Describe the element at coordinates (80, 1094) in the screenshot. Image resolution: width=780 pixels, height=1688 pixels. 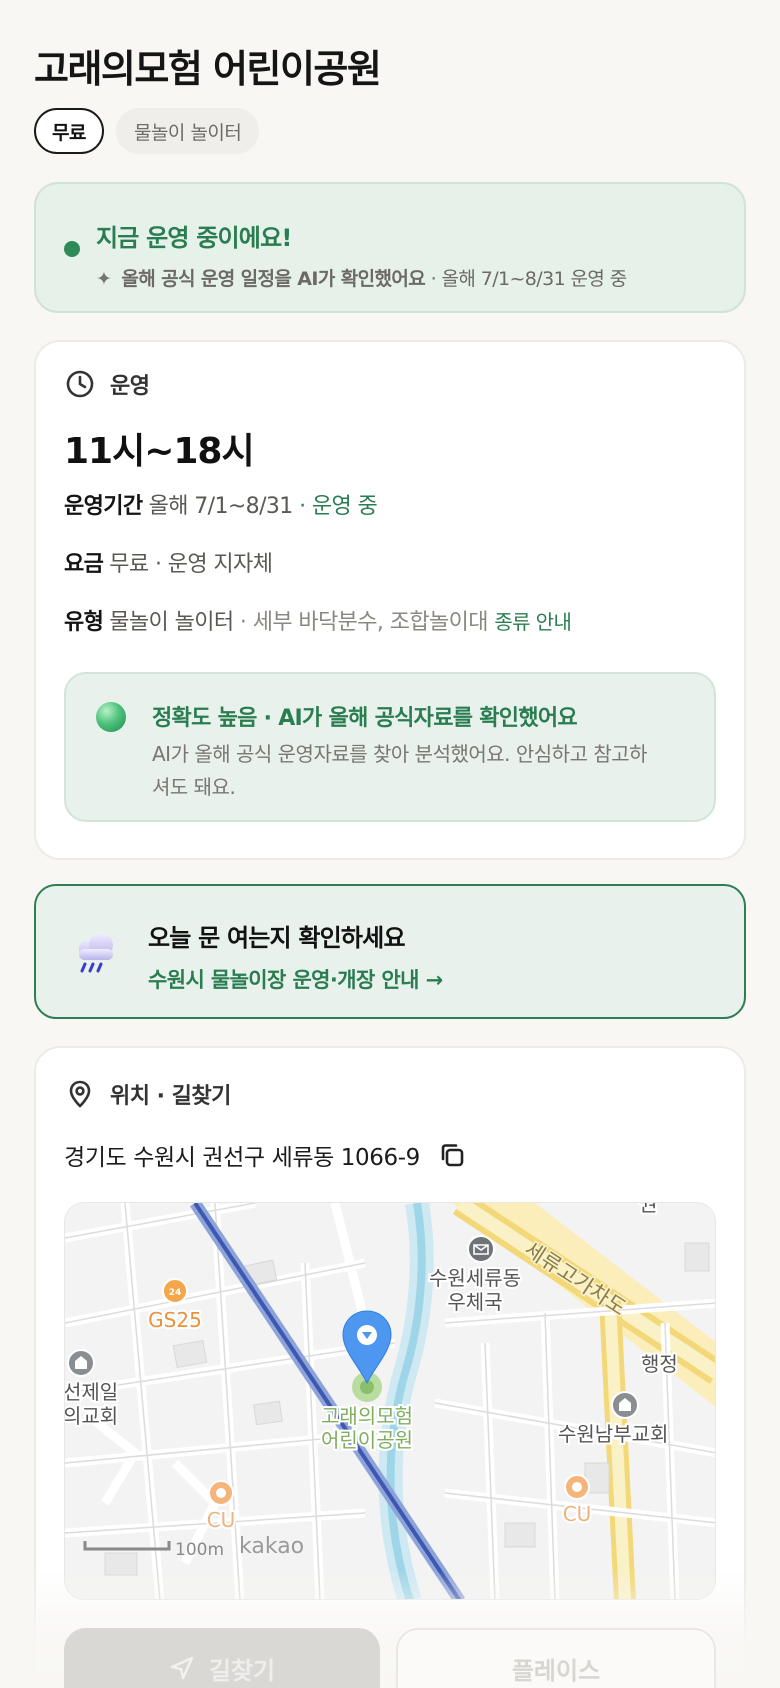
I see `location-pin-icon` at that location.